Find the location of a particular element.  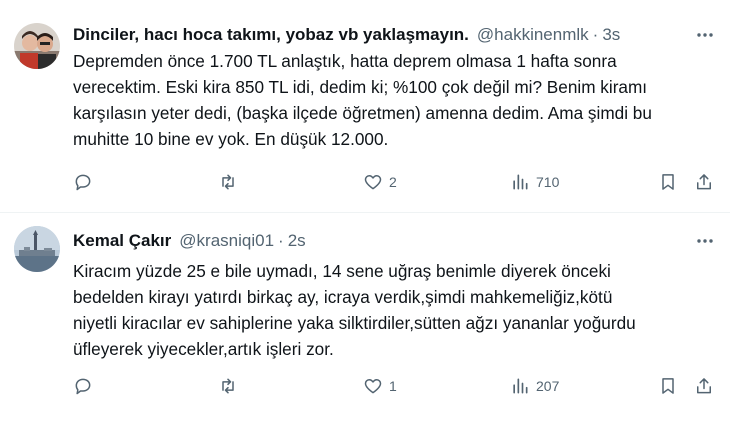

timestamp: 3s is located at coordinates (611, 35).